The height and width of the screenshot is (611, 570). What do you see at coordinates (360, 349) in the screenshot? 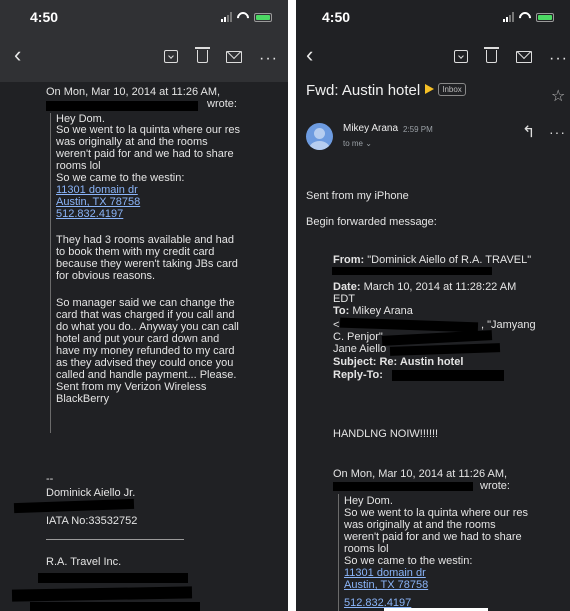
I see `fwd-to-extra: Jane Aiello` at bounding box center [360, 349].